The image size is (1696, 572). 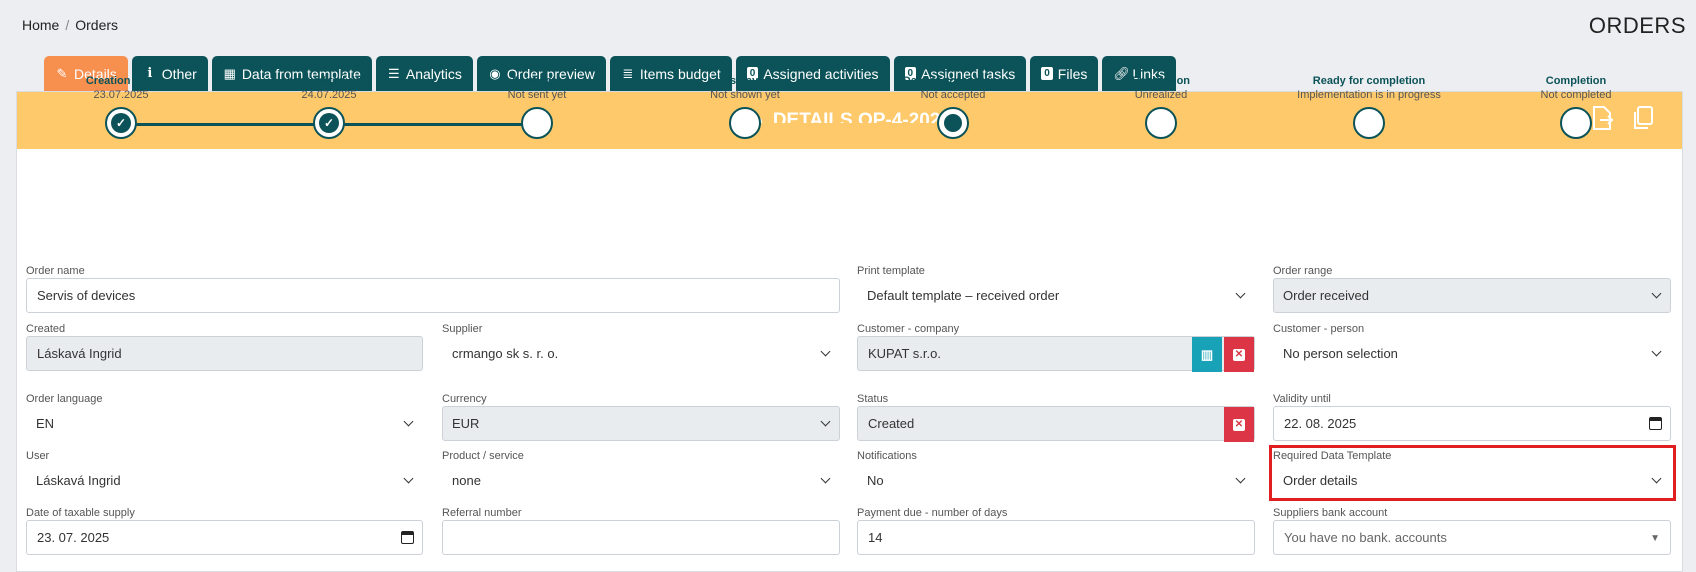 I want to click on current-dot-icon, so click(x=953, y=123).